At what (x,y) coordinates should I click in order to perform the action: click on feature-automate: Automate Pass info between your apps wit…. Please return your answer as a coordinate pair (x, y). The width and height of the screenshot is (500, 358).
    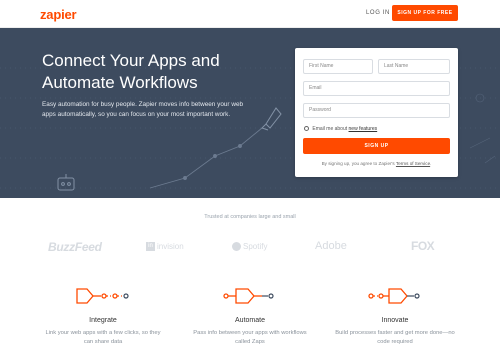
    Looking at the image, I should click on (250, 316).